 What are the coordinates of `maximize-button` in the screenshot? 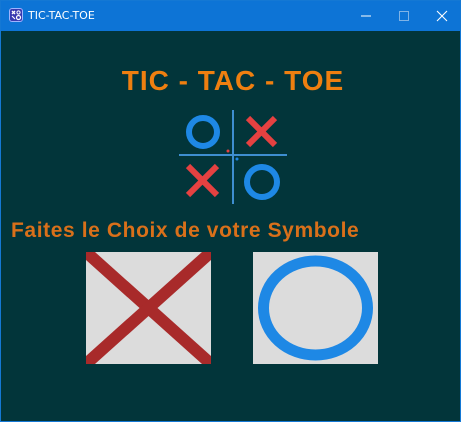 It's located at (404, 16).